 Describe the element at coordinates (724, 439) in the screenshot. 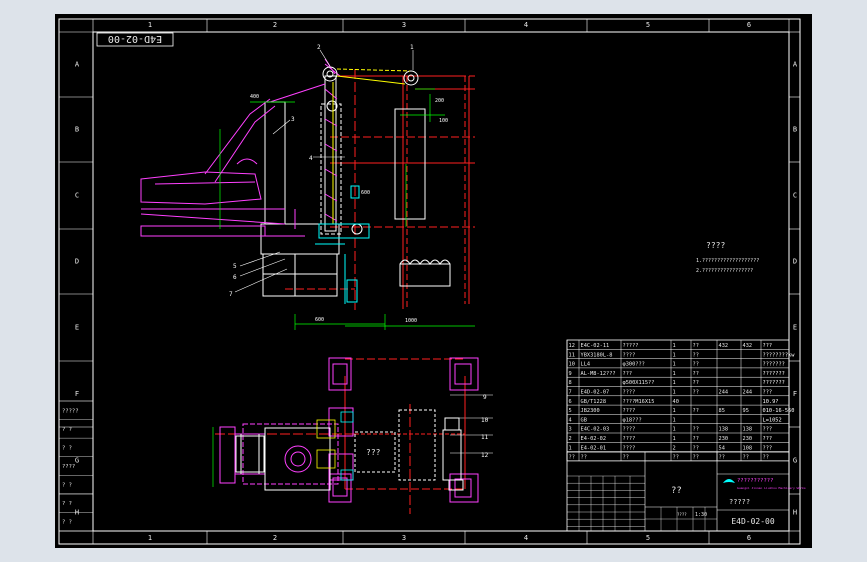

I see `bom-cell-w1: 230` at that location.